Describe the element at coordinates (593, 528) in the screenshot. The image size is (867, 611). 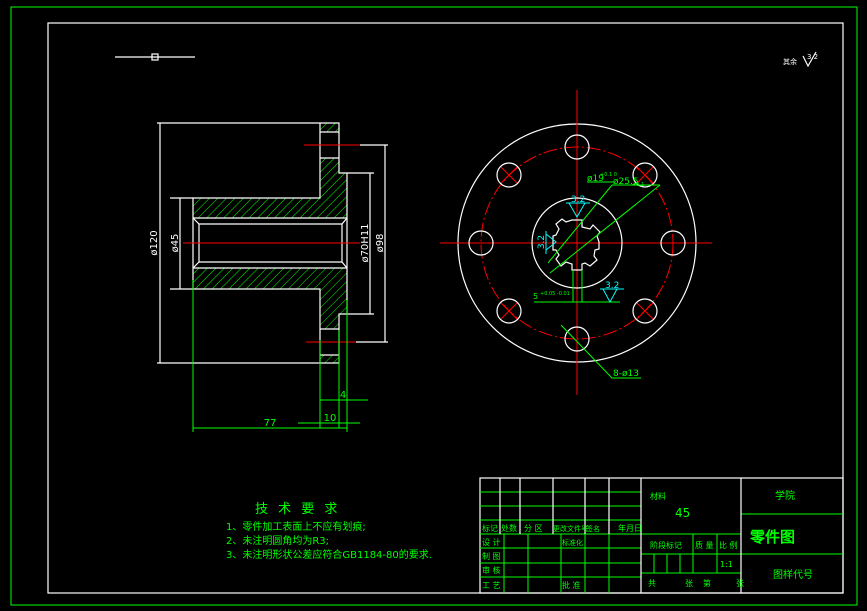
I see `svg-text: 签名` at that location.